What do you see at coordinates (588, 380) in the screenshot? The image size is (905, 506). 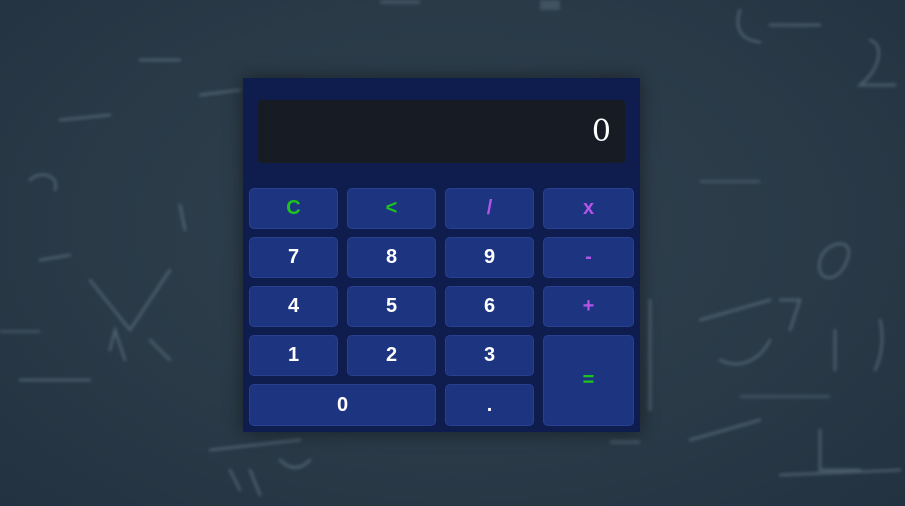 I see `equals-button: =` at bounding box center [588, 380].